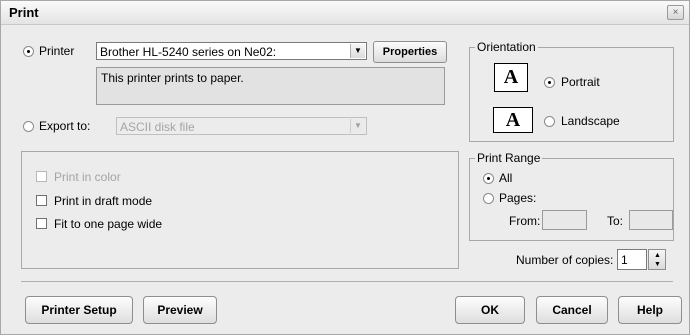 The height and width of the screenshot is (335, 690). What do you see at coordinates (157, 127) in the screenshot?
I see `export-select-value: ASCII disk file` at bounding box center [157, 127].